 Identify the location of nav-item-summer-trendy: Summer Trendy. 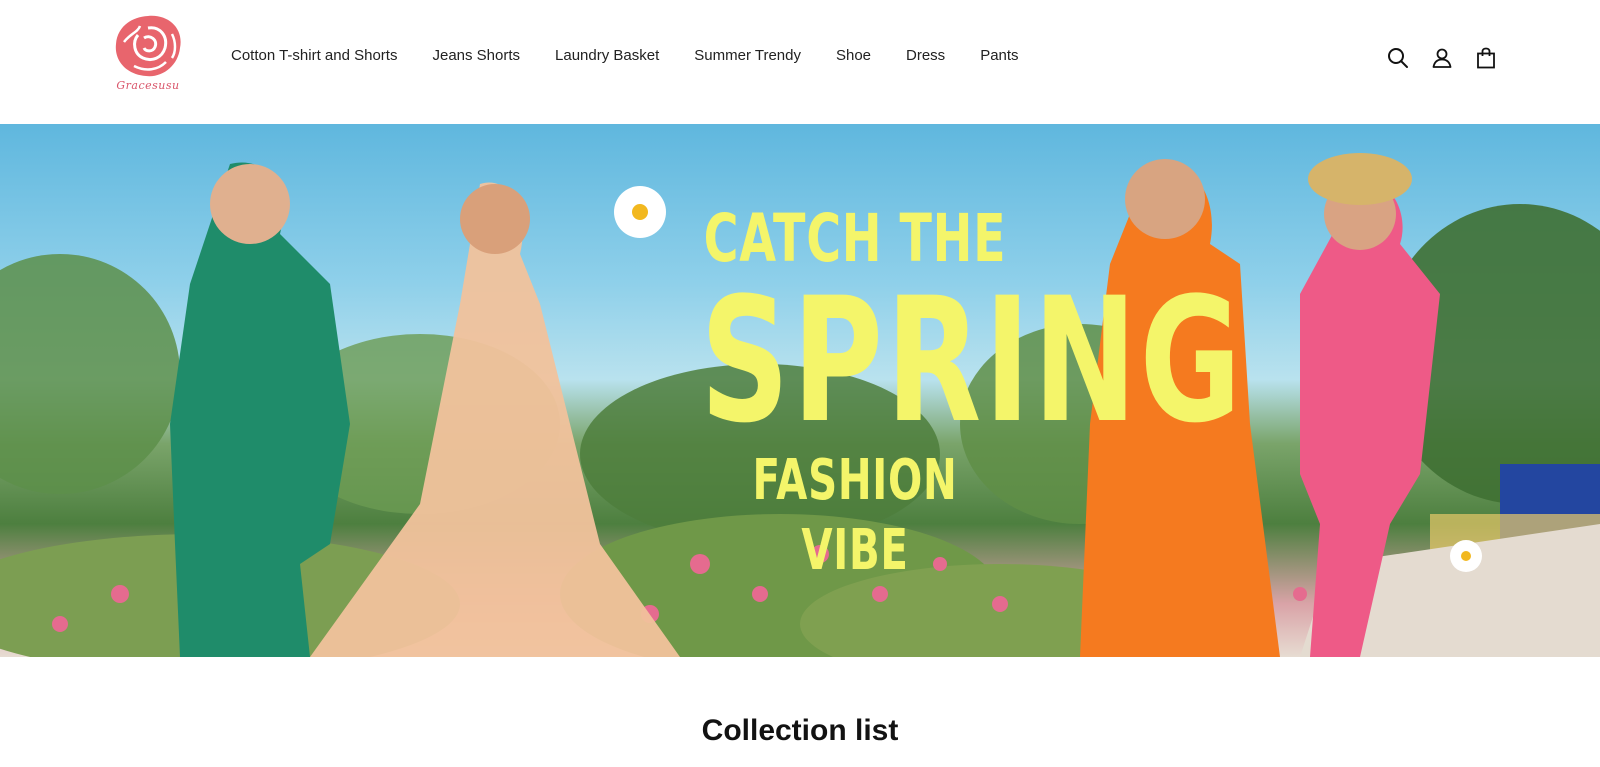
(747, 55).